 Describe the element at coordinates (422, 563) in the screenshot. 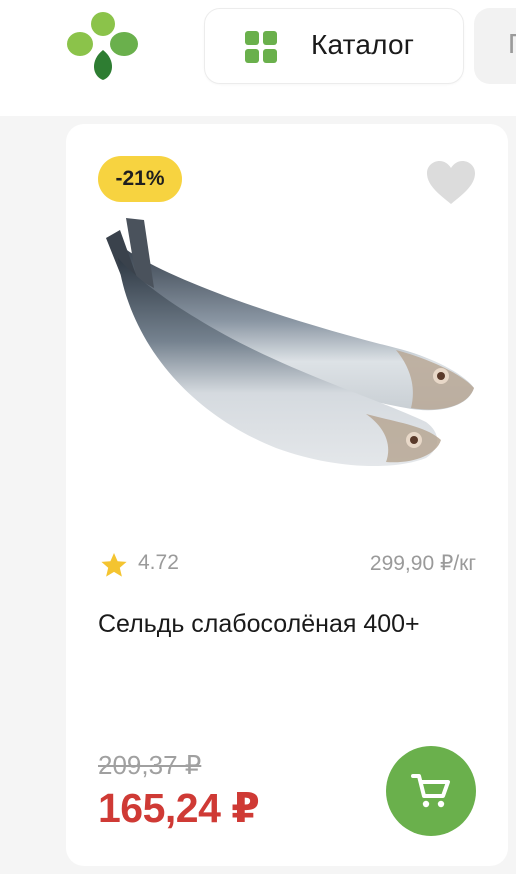

I see `unit-price: 299,90 ₽/кг` at that location.